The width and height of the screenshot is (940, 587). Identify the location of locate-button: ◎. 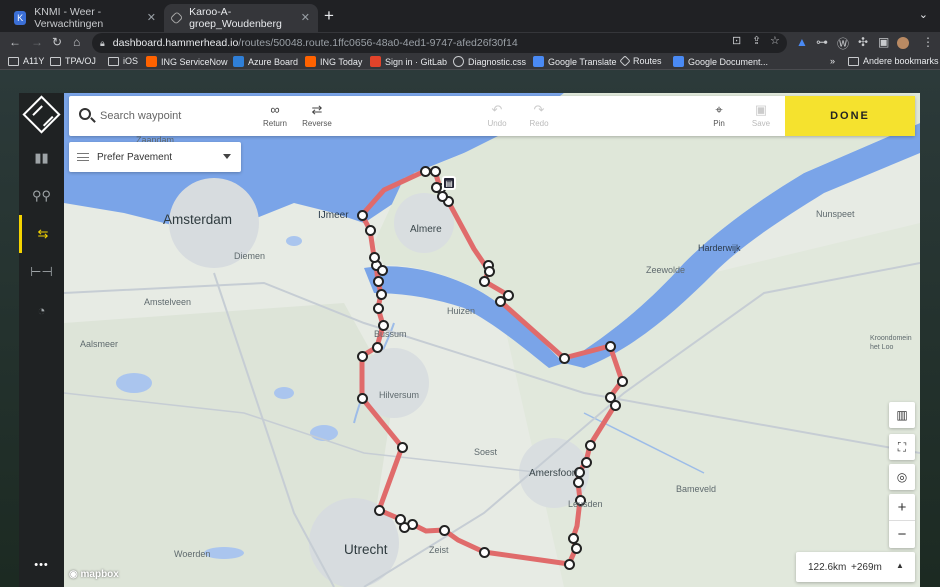
(902, 477).